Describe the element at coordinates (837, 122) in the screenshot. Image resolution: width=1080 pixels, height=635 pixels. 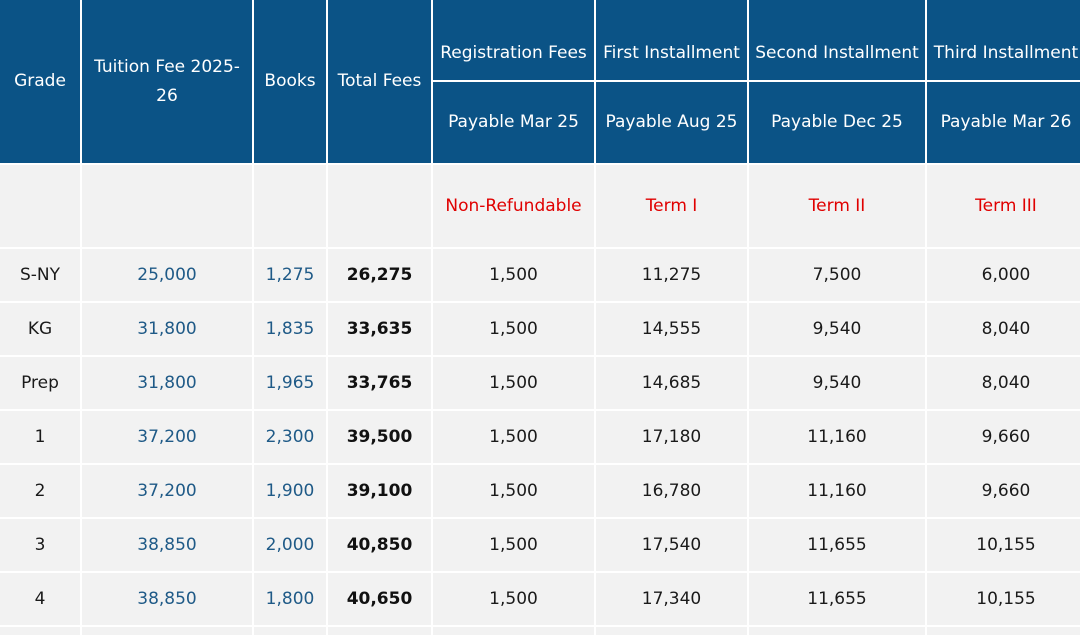
I see `header-second-payable: Payable Dec 25` at that location.